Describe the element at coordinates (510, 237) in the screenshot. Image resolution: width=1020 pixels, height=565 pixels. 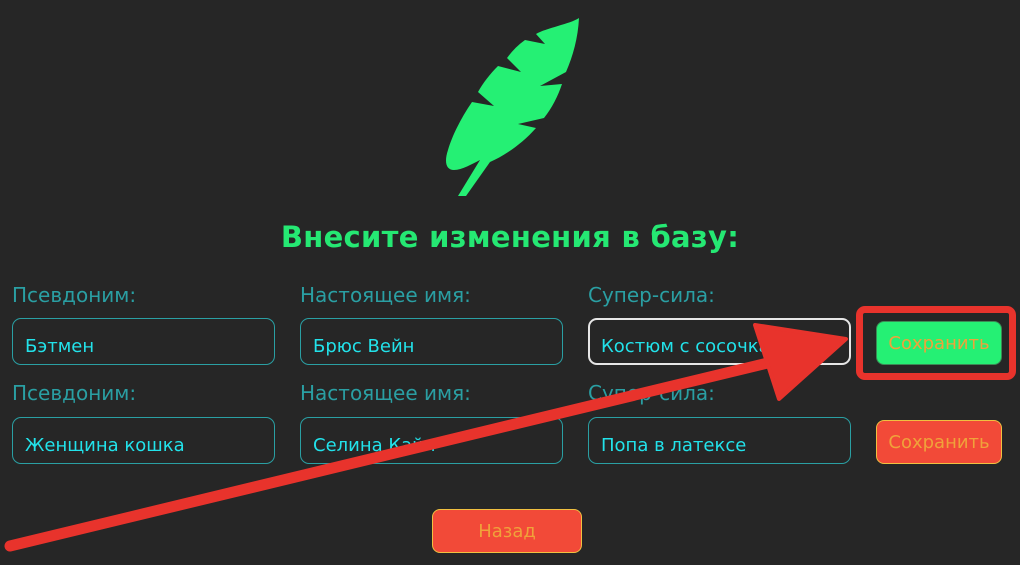
I see `page-title: Внесите изменения в базу:` at that location.